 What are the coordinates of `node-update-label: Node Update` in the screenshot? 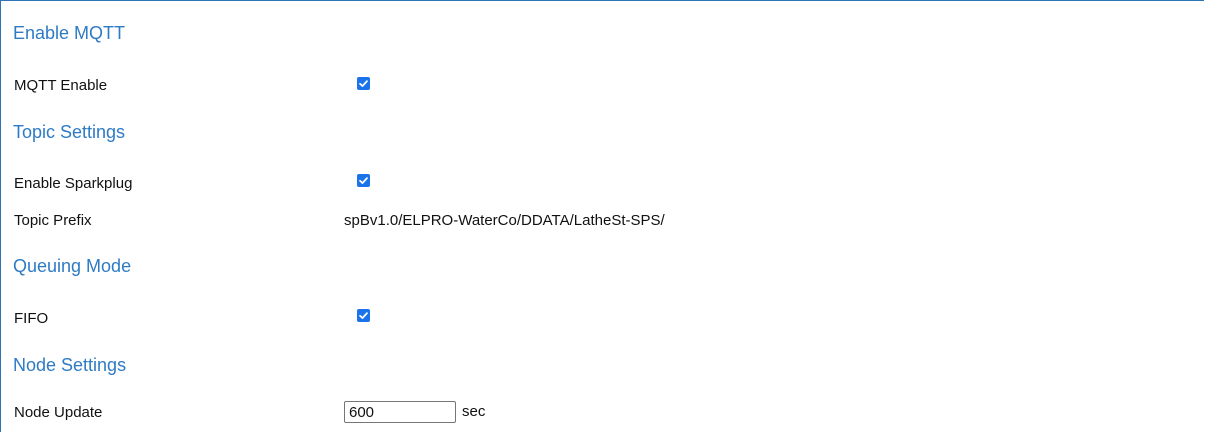 It's located at (58, 412).